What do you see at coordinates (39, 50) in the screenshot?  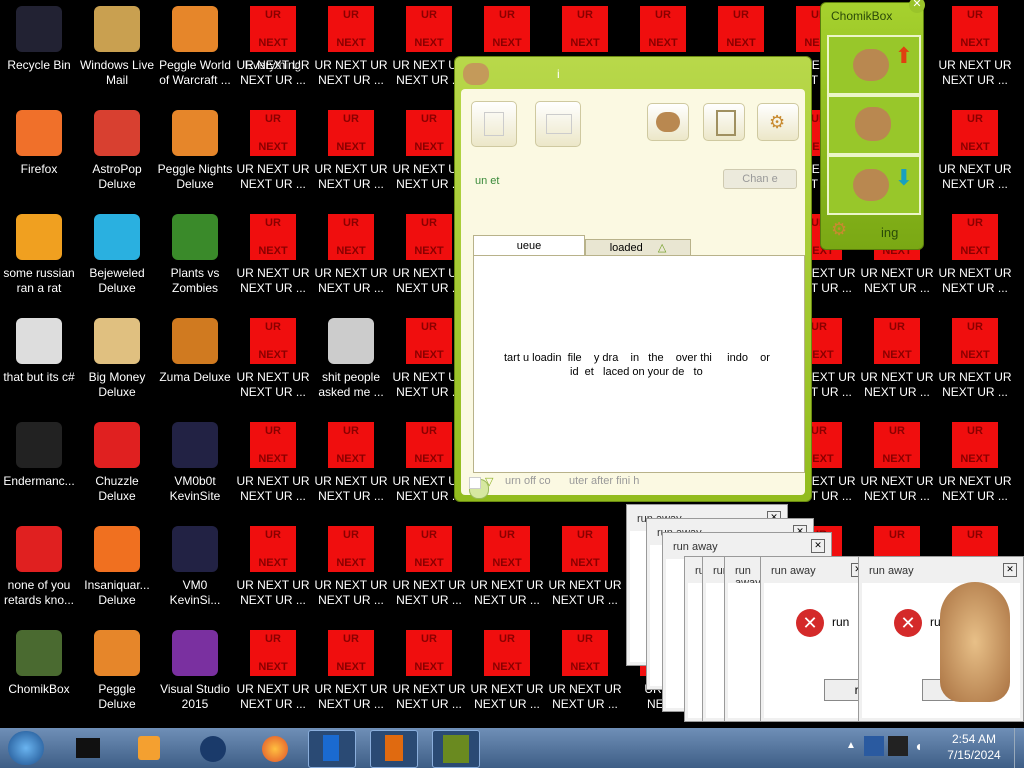 I see `desktop-icon: Recycle Bin` at bounding box center [39, 50].